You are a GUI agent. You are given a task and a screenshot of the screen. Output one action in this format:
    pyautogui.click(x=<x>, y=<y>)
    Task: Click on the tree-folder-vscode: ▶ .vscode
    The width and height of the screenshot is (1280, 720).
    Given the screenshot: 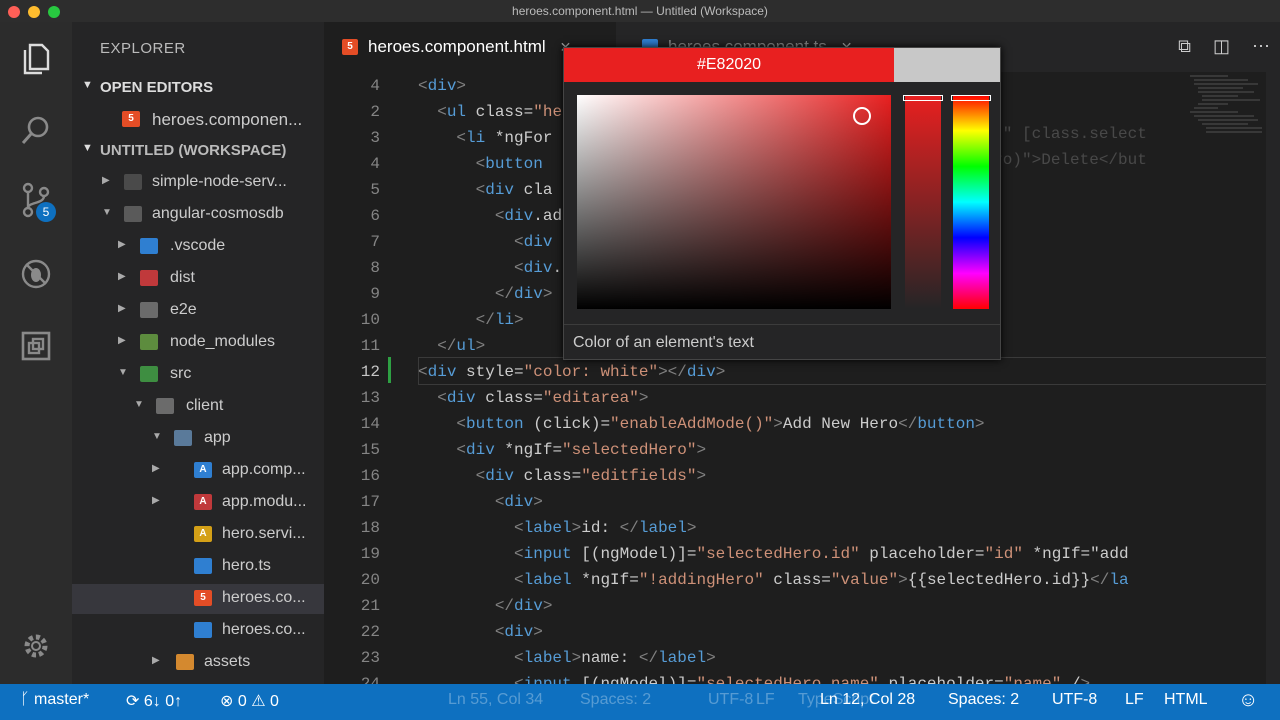 What is the action you would take?
    pyautogui.click(x=198, y=247)
    